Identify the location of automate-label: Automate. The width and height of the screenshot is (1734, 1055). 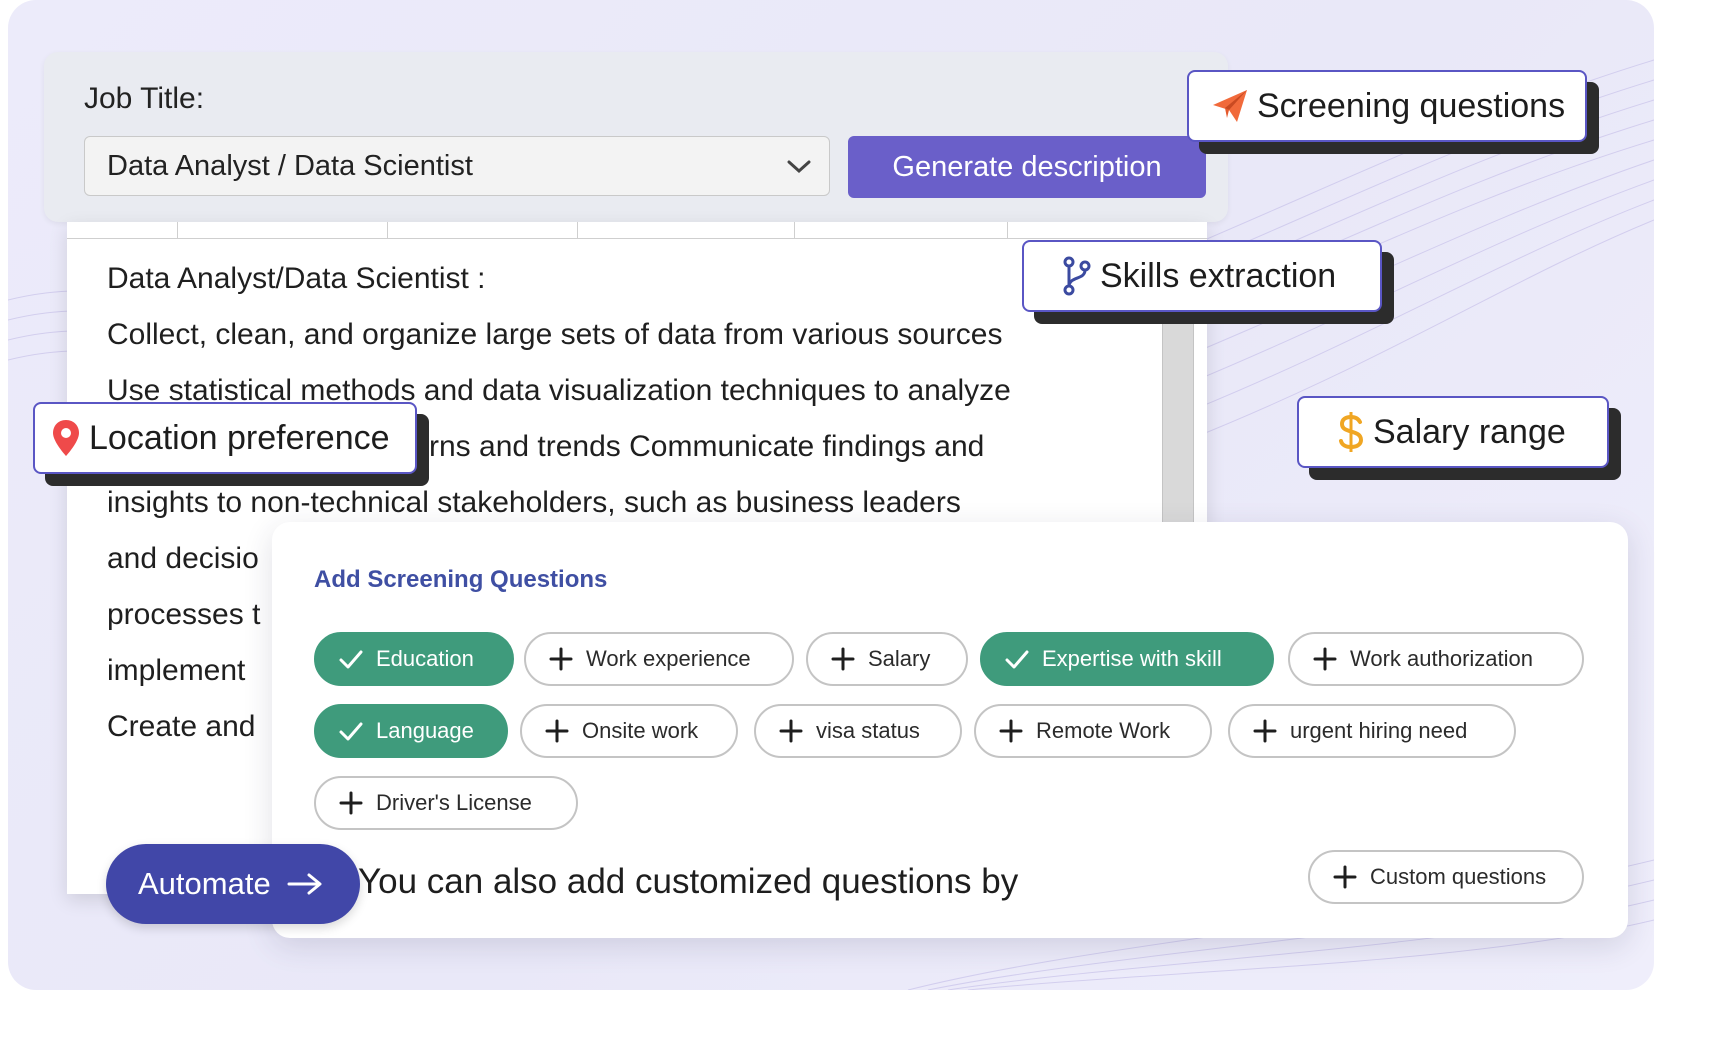
(204, 883).